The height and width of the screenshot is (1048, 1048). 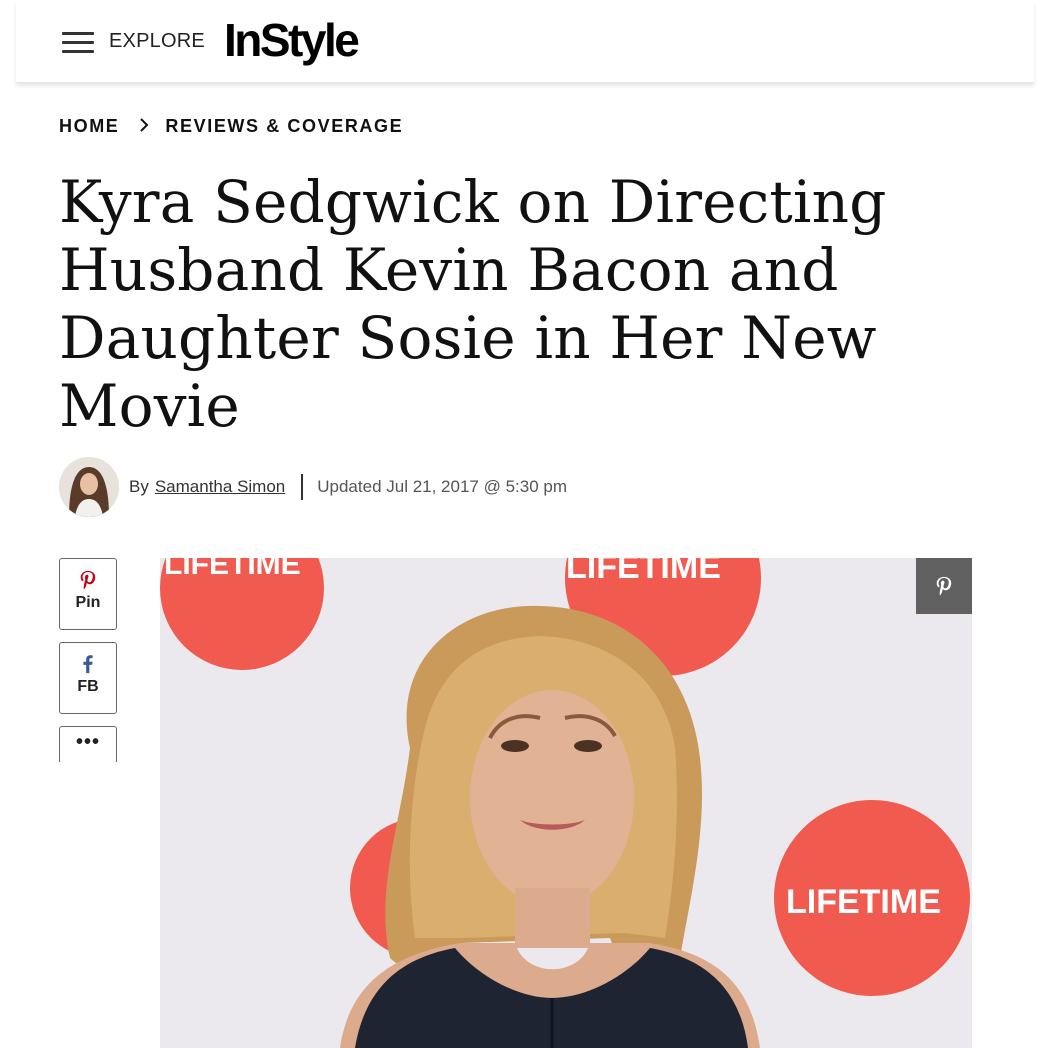 I want to click on author-avatar, so click(x=89, y=487).